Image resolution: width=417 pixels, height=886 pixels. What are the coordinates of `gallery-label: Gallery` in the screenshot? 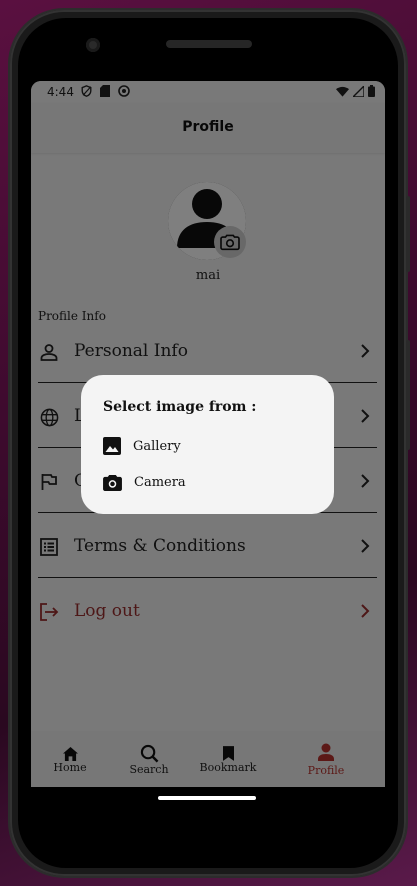 It's located at (157, 446).